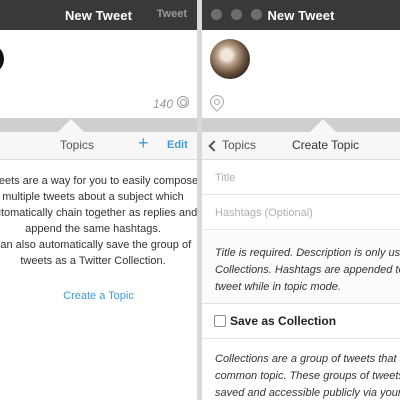 The image size is (400, 400). I want to click on description-line: append the same hashtags., so click(93, 229).